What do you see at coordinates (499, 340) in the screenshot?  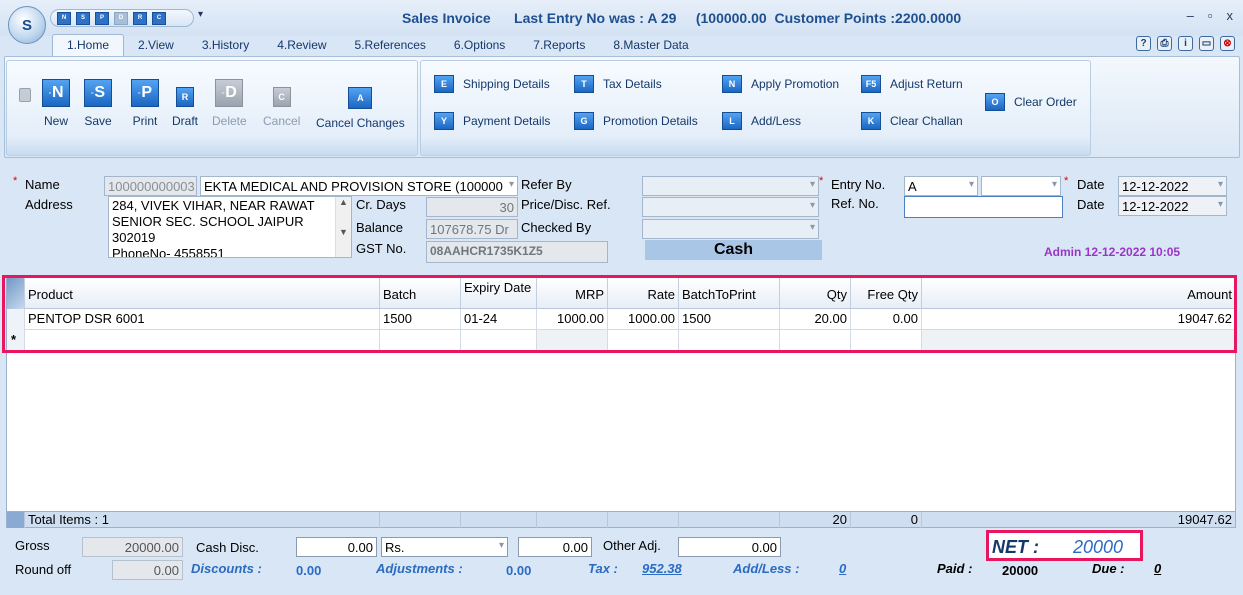 I see `cell-expiry` at bounding box center [499, 340].